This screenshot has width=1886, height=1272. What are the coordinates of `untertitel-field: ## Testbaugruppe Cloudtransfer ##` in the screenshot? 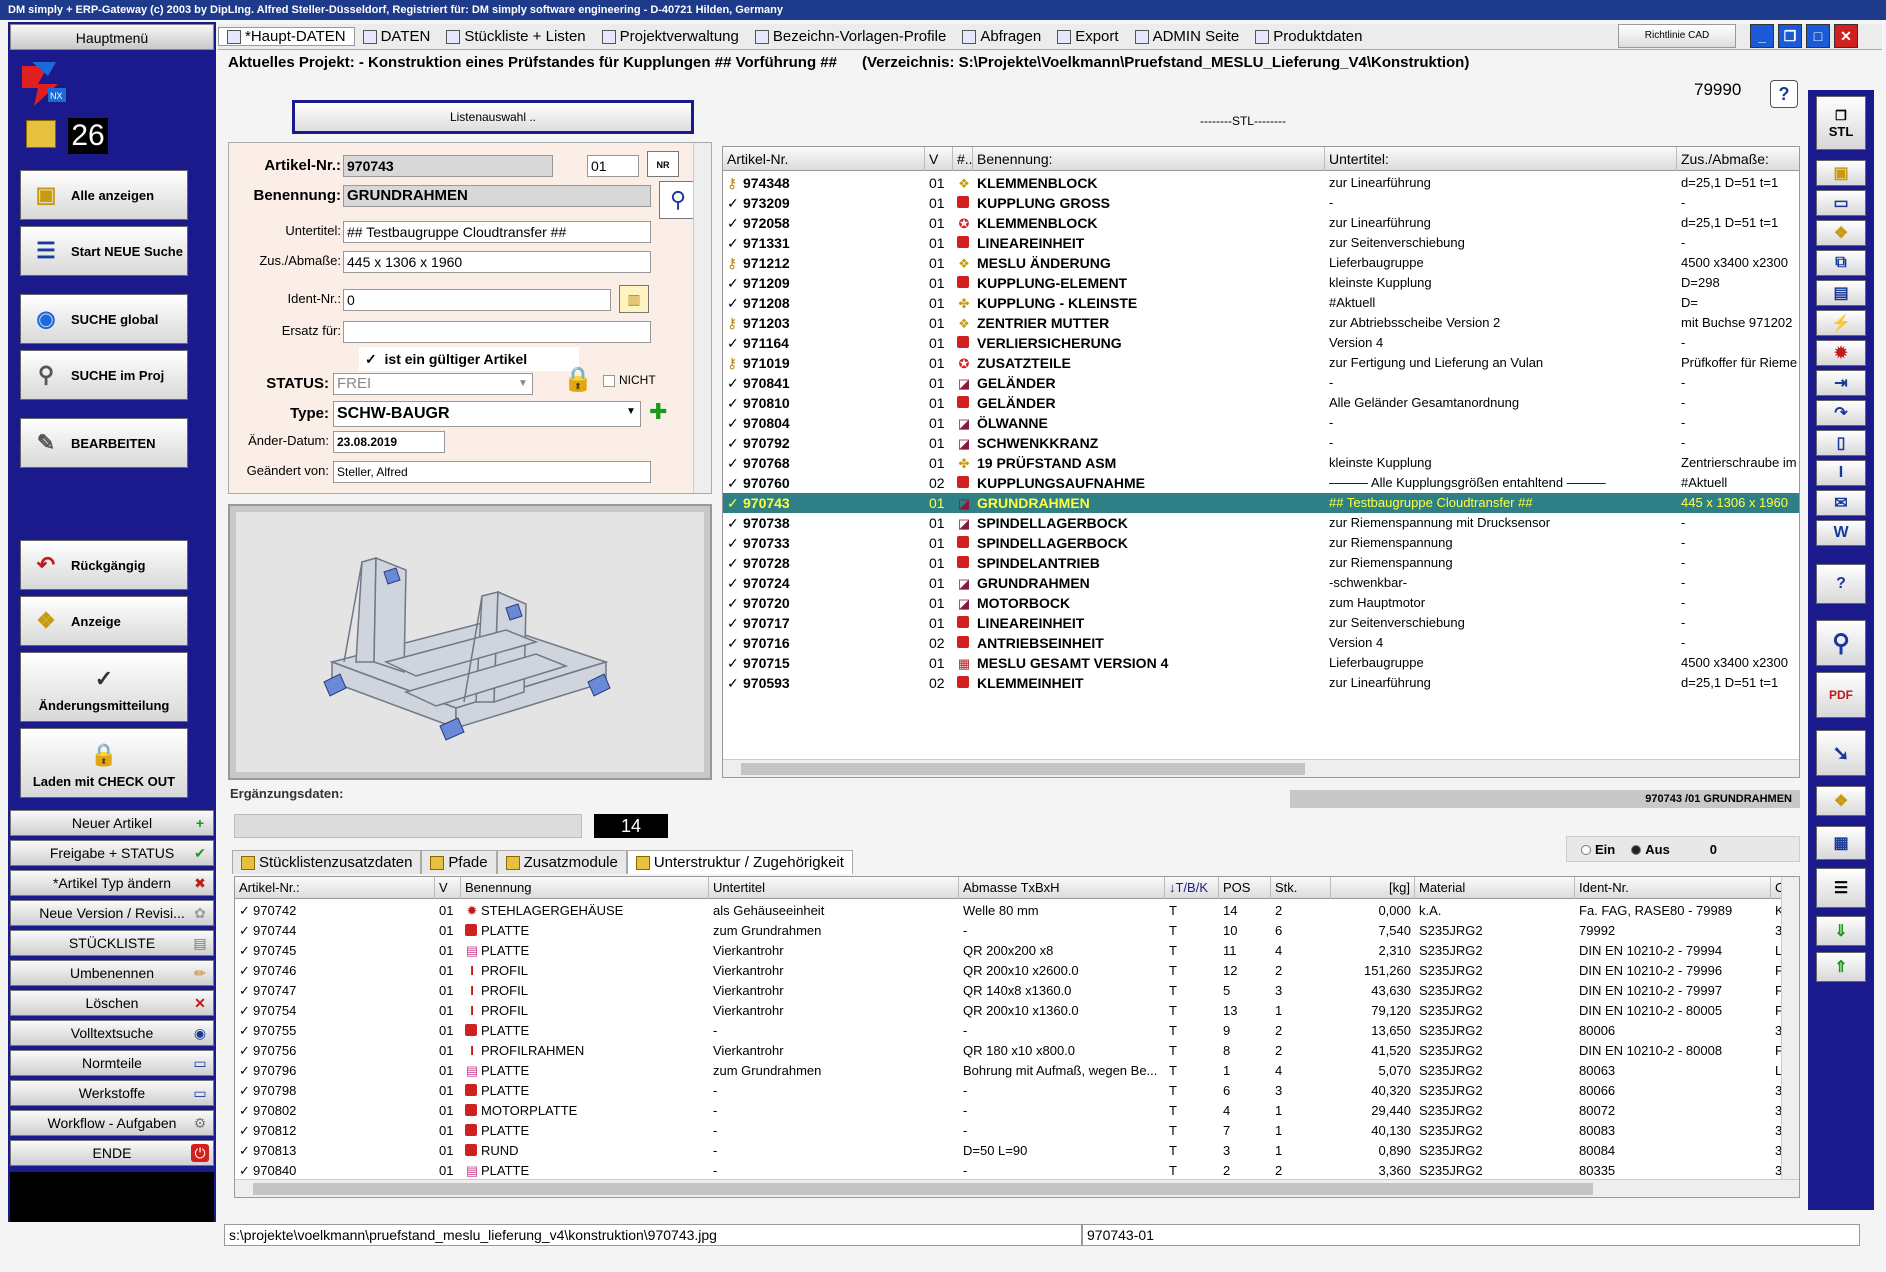 It's located at (497, 232).